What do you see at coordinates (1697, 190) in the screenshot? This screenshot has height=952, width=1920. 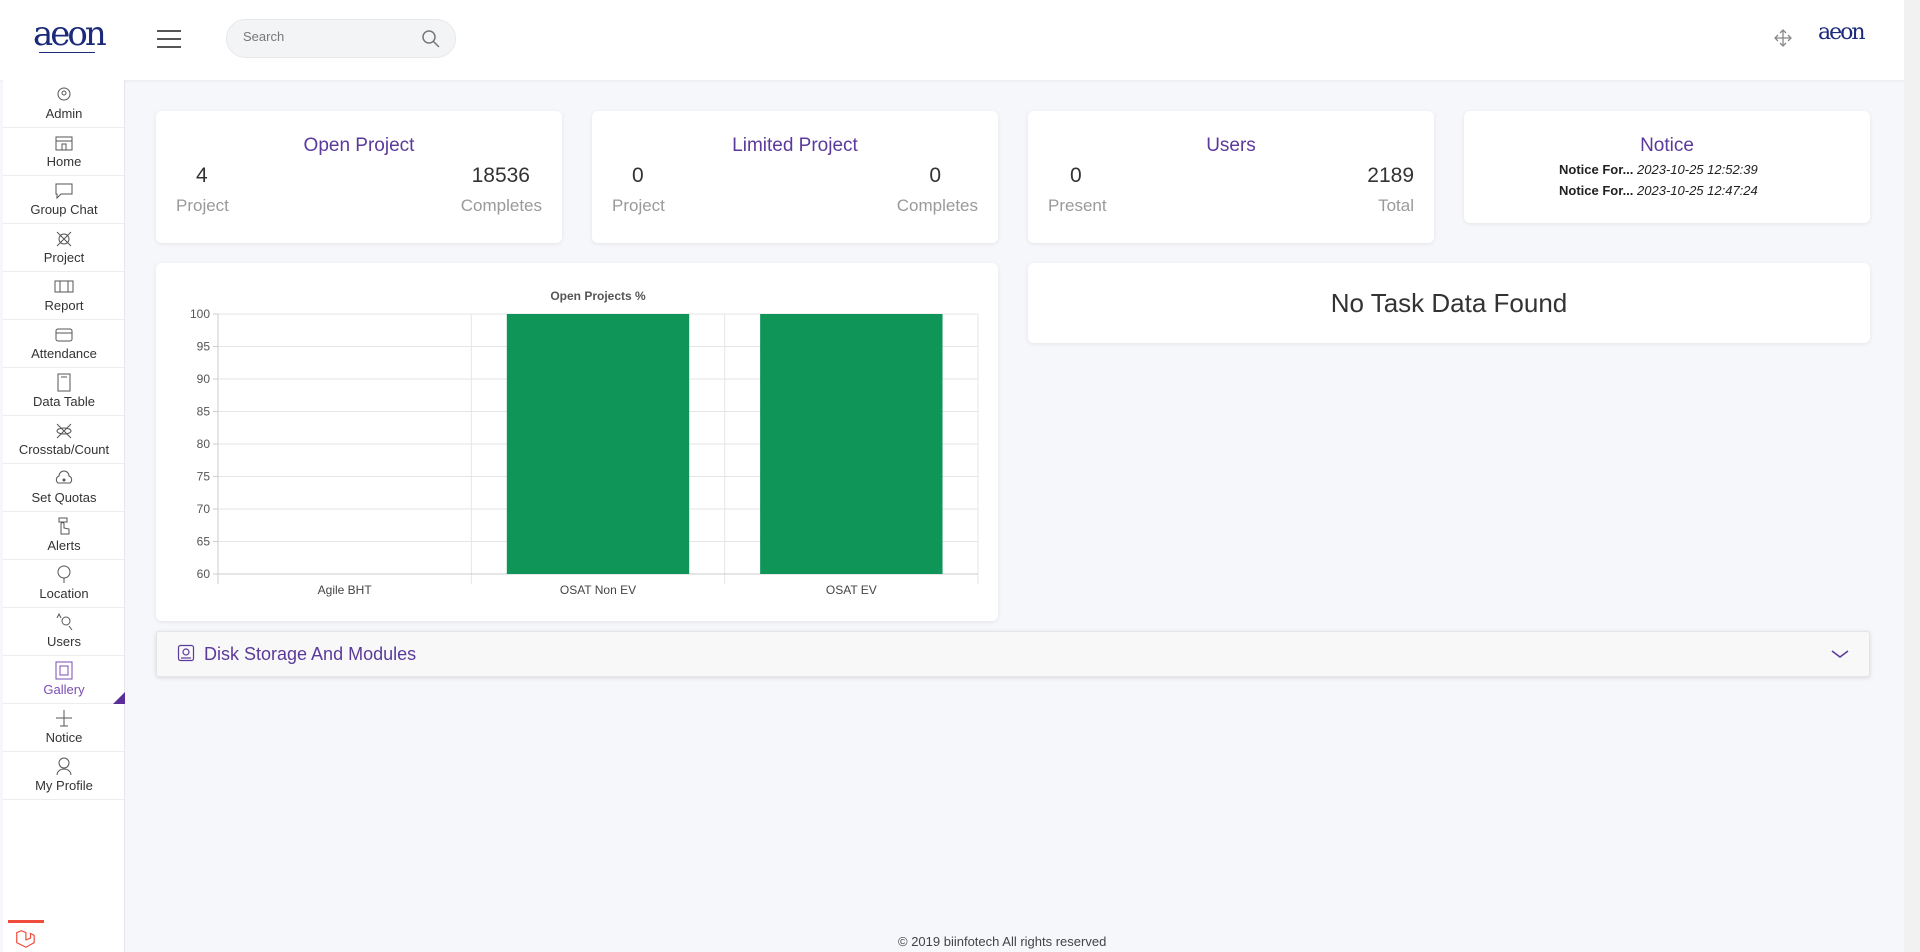 I see `notice-date: 2023-10-25 12:47:24` at bounding box center [1697, 190].